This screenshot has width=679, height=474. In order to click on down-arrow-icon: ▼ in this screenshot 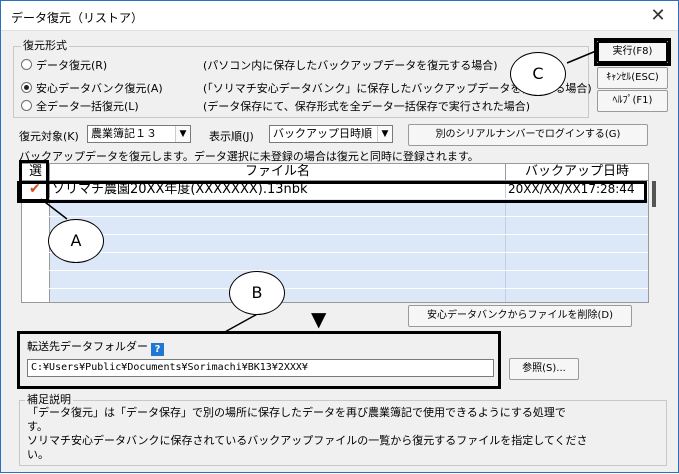, I will do `click(319, 319)`.